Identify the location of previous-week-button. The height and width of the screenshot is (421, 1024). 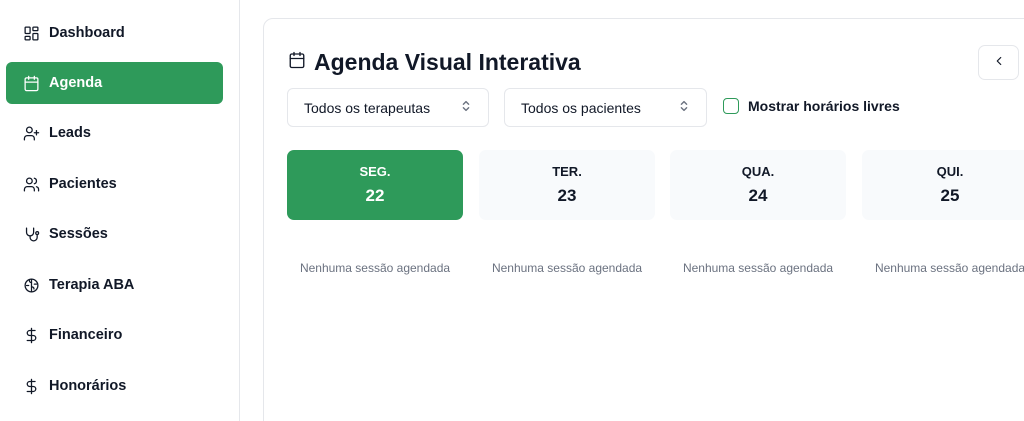
(998, 62).